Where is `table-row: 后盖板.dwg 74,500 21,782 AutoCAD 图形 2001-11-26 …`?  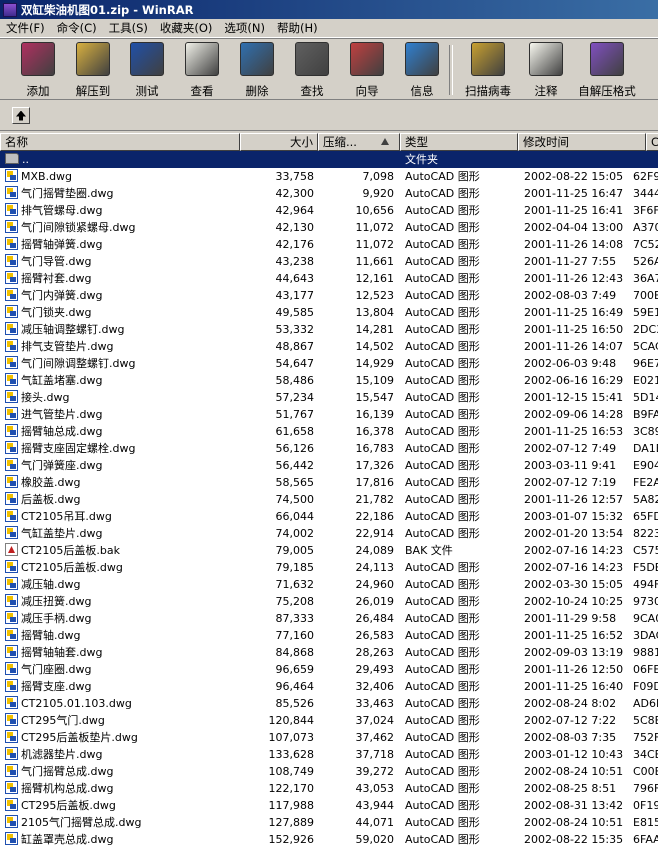
table-row: 后盖板.dwg 74,500 21,782 AutoCAD 图形 2001-11-26 … is located at coordinates (329, 499).